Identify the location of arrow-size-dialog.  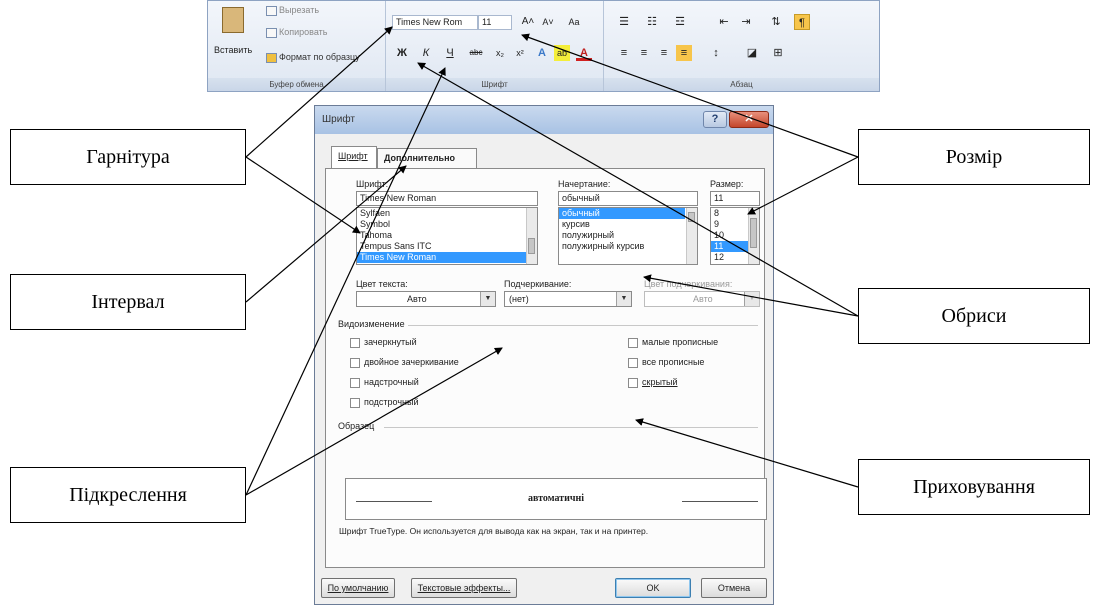
(803, 185).